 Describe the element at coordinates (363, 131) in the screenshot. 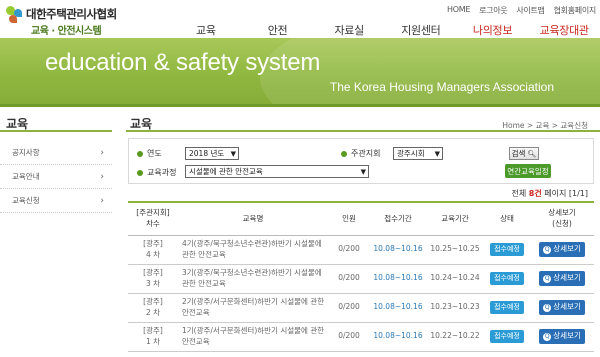

I see `content-divider` at that location.